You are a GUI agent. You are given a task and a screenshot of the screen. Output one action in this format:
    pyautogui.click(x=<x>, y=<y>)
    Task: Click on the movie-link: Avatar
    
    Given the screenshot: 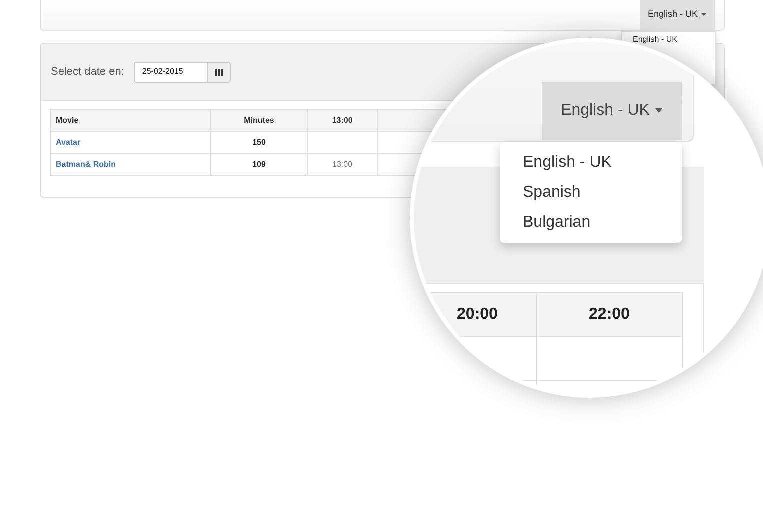 What is the action you would take?
    pyautogui.click(x=130, y=143)
    